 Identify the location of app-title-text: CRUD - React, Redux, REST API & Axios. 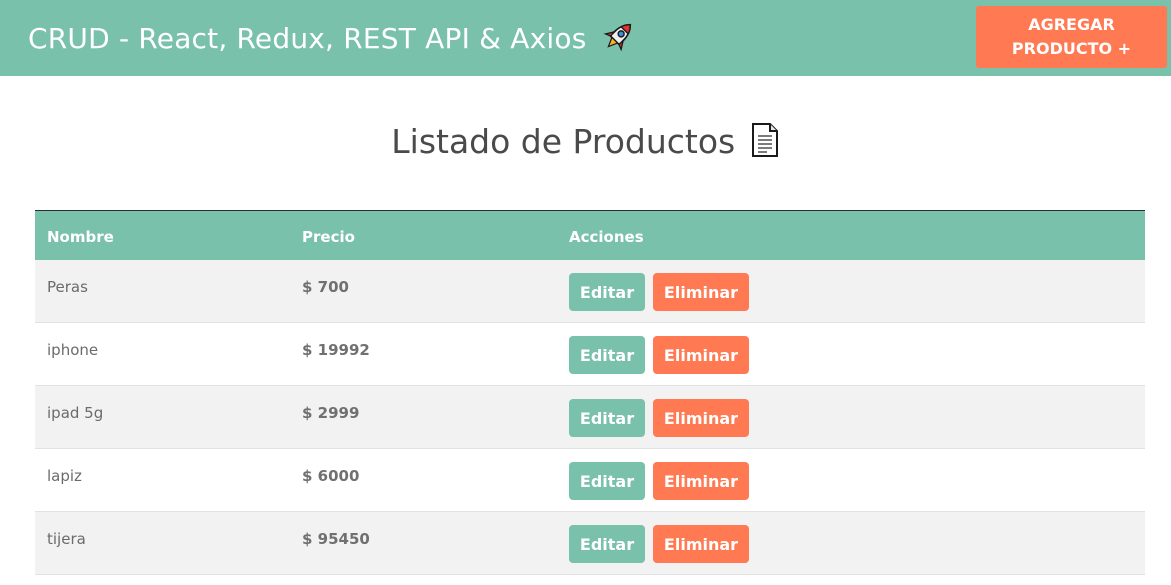
(307, 38).